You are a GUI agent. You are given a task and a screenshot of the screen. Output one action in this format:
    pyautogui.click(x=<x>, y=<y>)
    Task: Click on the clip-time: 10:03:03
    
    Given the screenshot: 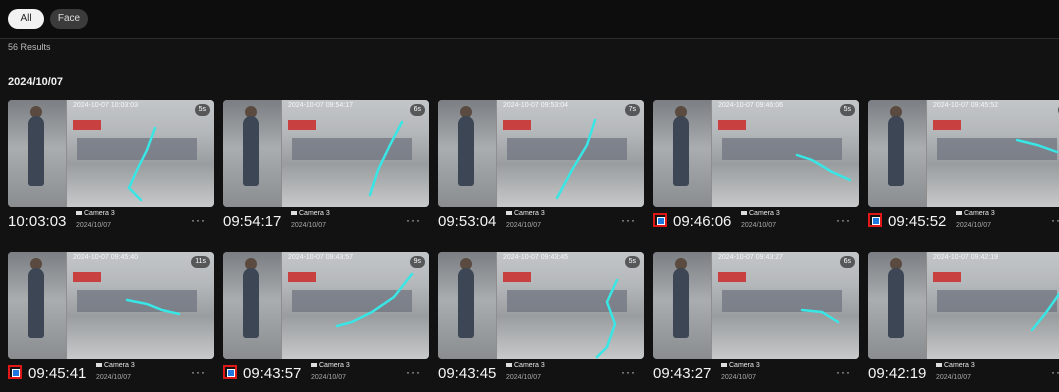 What is the action you would take?
    pyautogui.click(x=37, y=221)
    